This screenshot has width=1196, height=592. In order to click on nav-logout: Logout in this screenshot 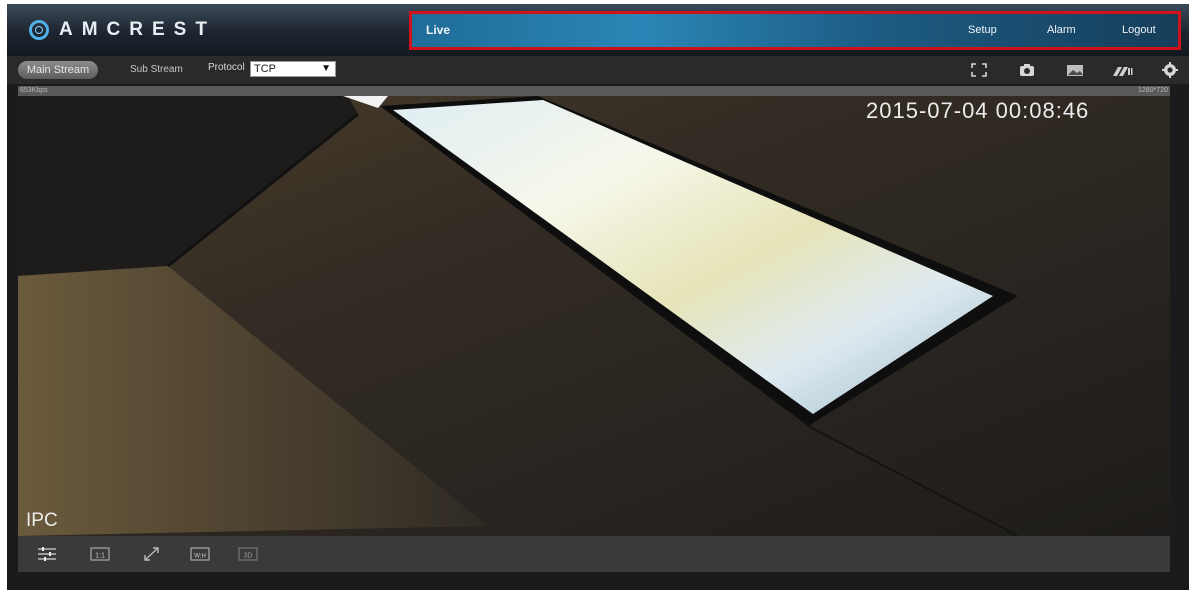, I will do `click(1139, 30)`.